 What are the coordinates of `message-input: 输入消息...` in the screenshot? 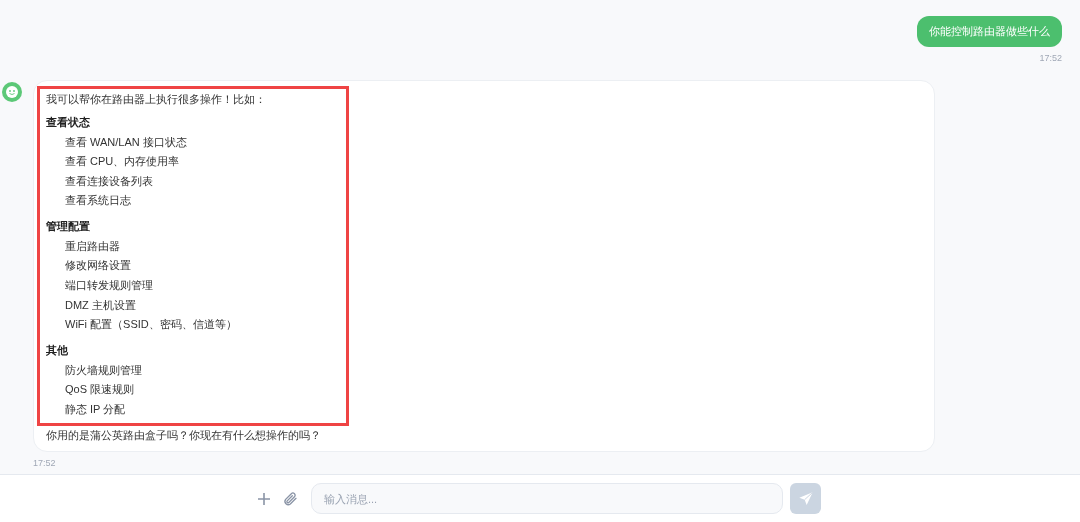 It's located at (547, 498).